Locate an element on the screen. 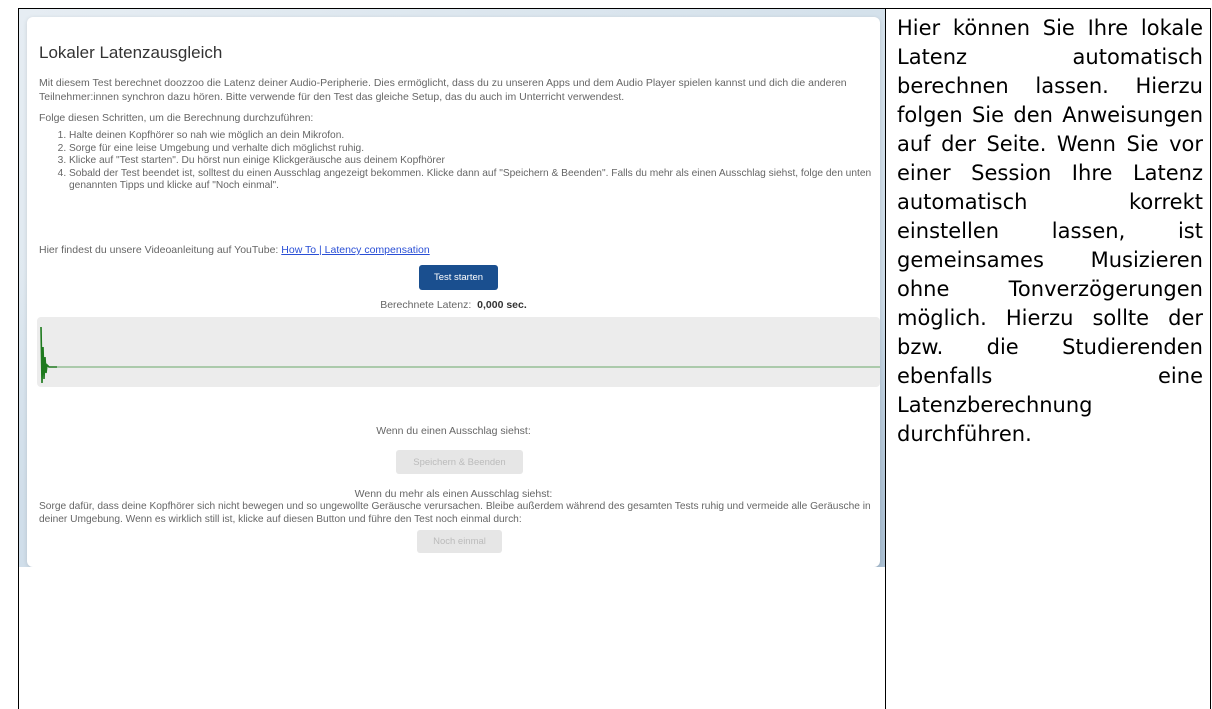 The image size is (1212, 709). start-test-button: Test starten is located at coordinates (458, 277).